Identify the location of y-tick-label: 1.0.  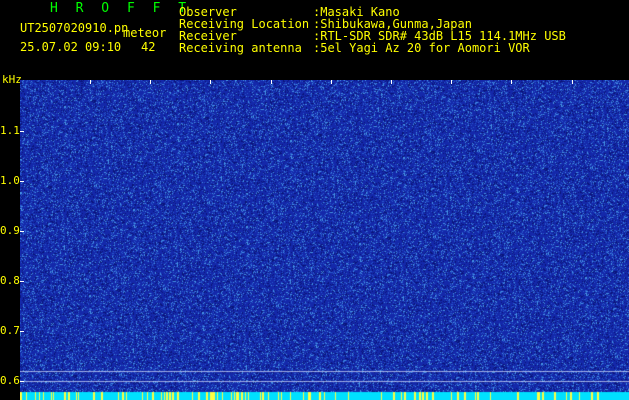
(10, 180).